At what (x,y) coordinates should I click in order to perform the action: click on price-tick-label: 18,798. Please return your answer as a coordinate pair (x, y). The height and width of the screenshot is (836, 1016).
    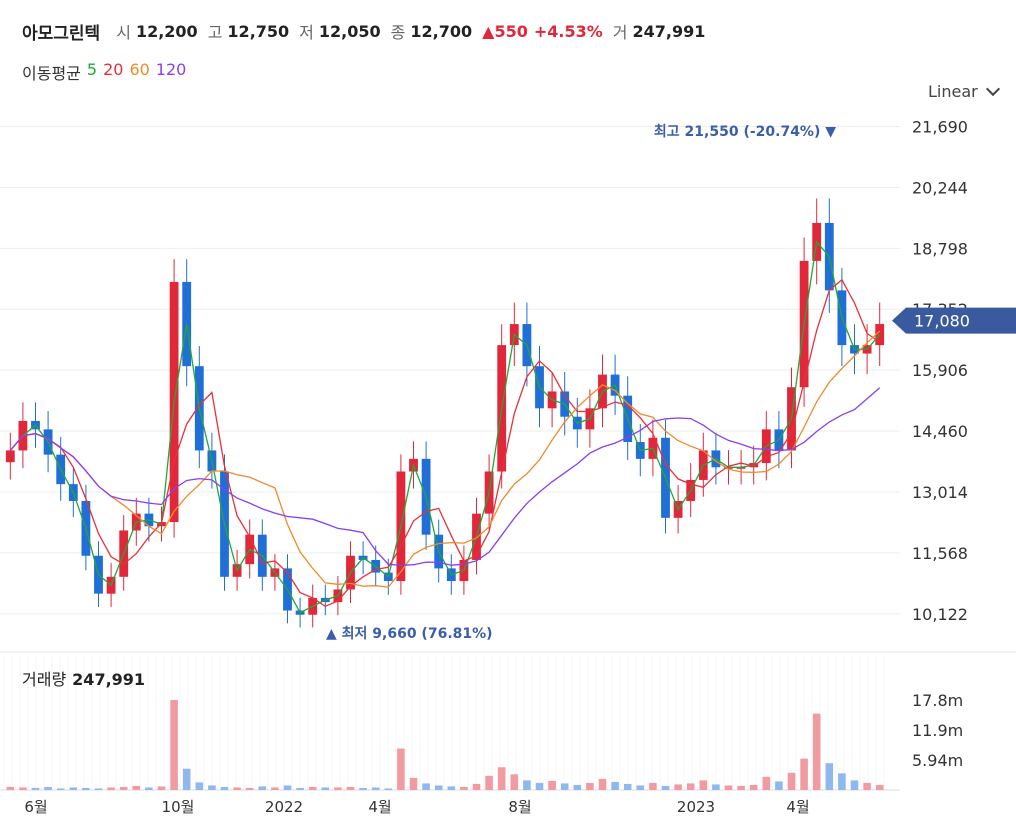
    Looking at the image, I should click on (940, 248).